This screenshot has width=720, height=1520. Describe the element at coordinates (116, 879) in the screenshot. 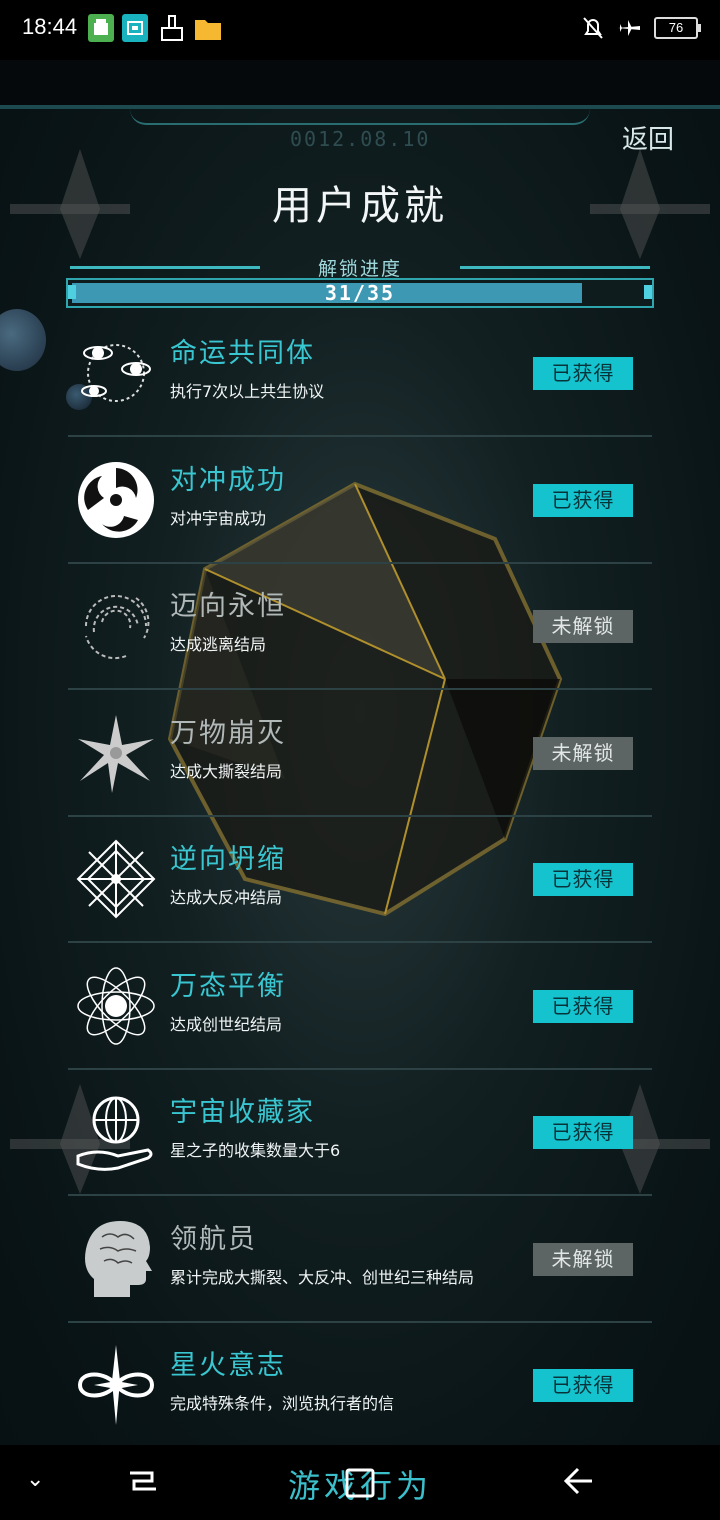

I see `snowflake-mandala-icon` at that location.